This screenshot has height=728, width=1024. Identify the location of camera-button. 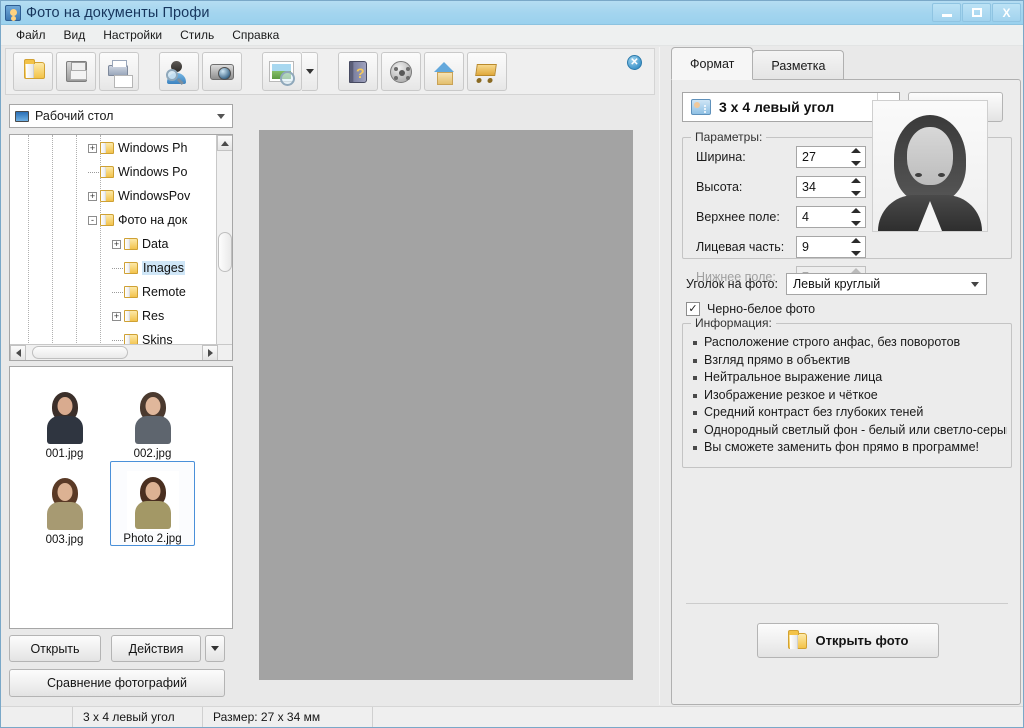
(222, 71).